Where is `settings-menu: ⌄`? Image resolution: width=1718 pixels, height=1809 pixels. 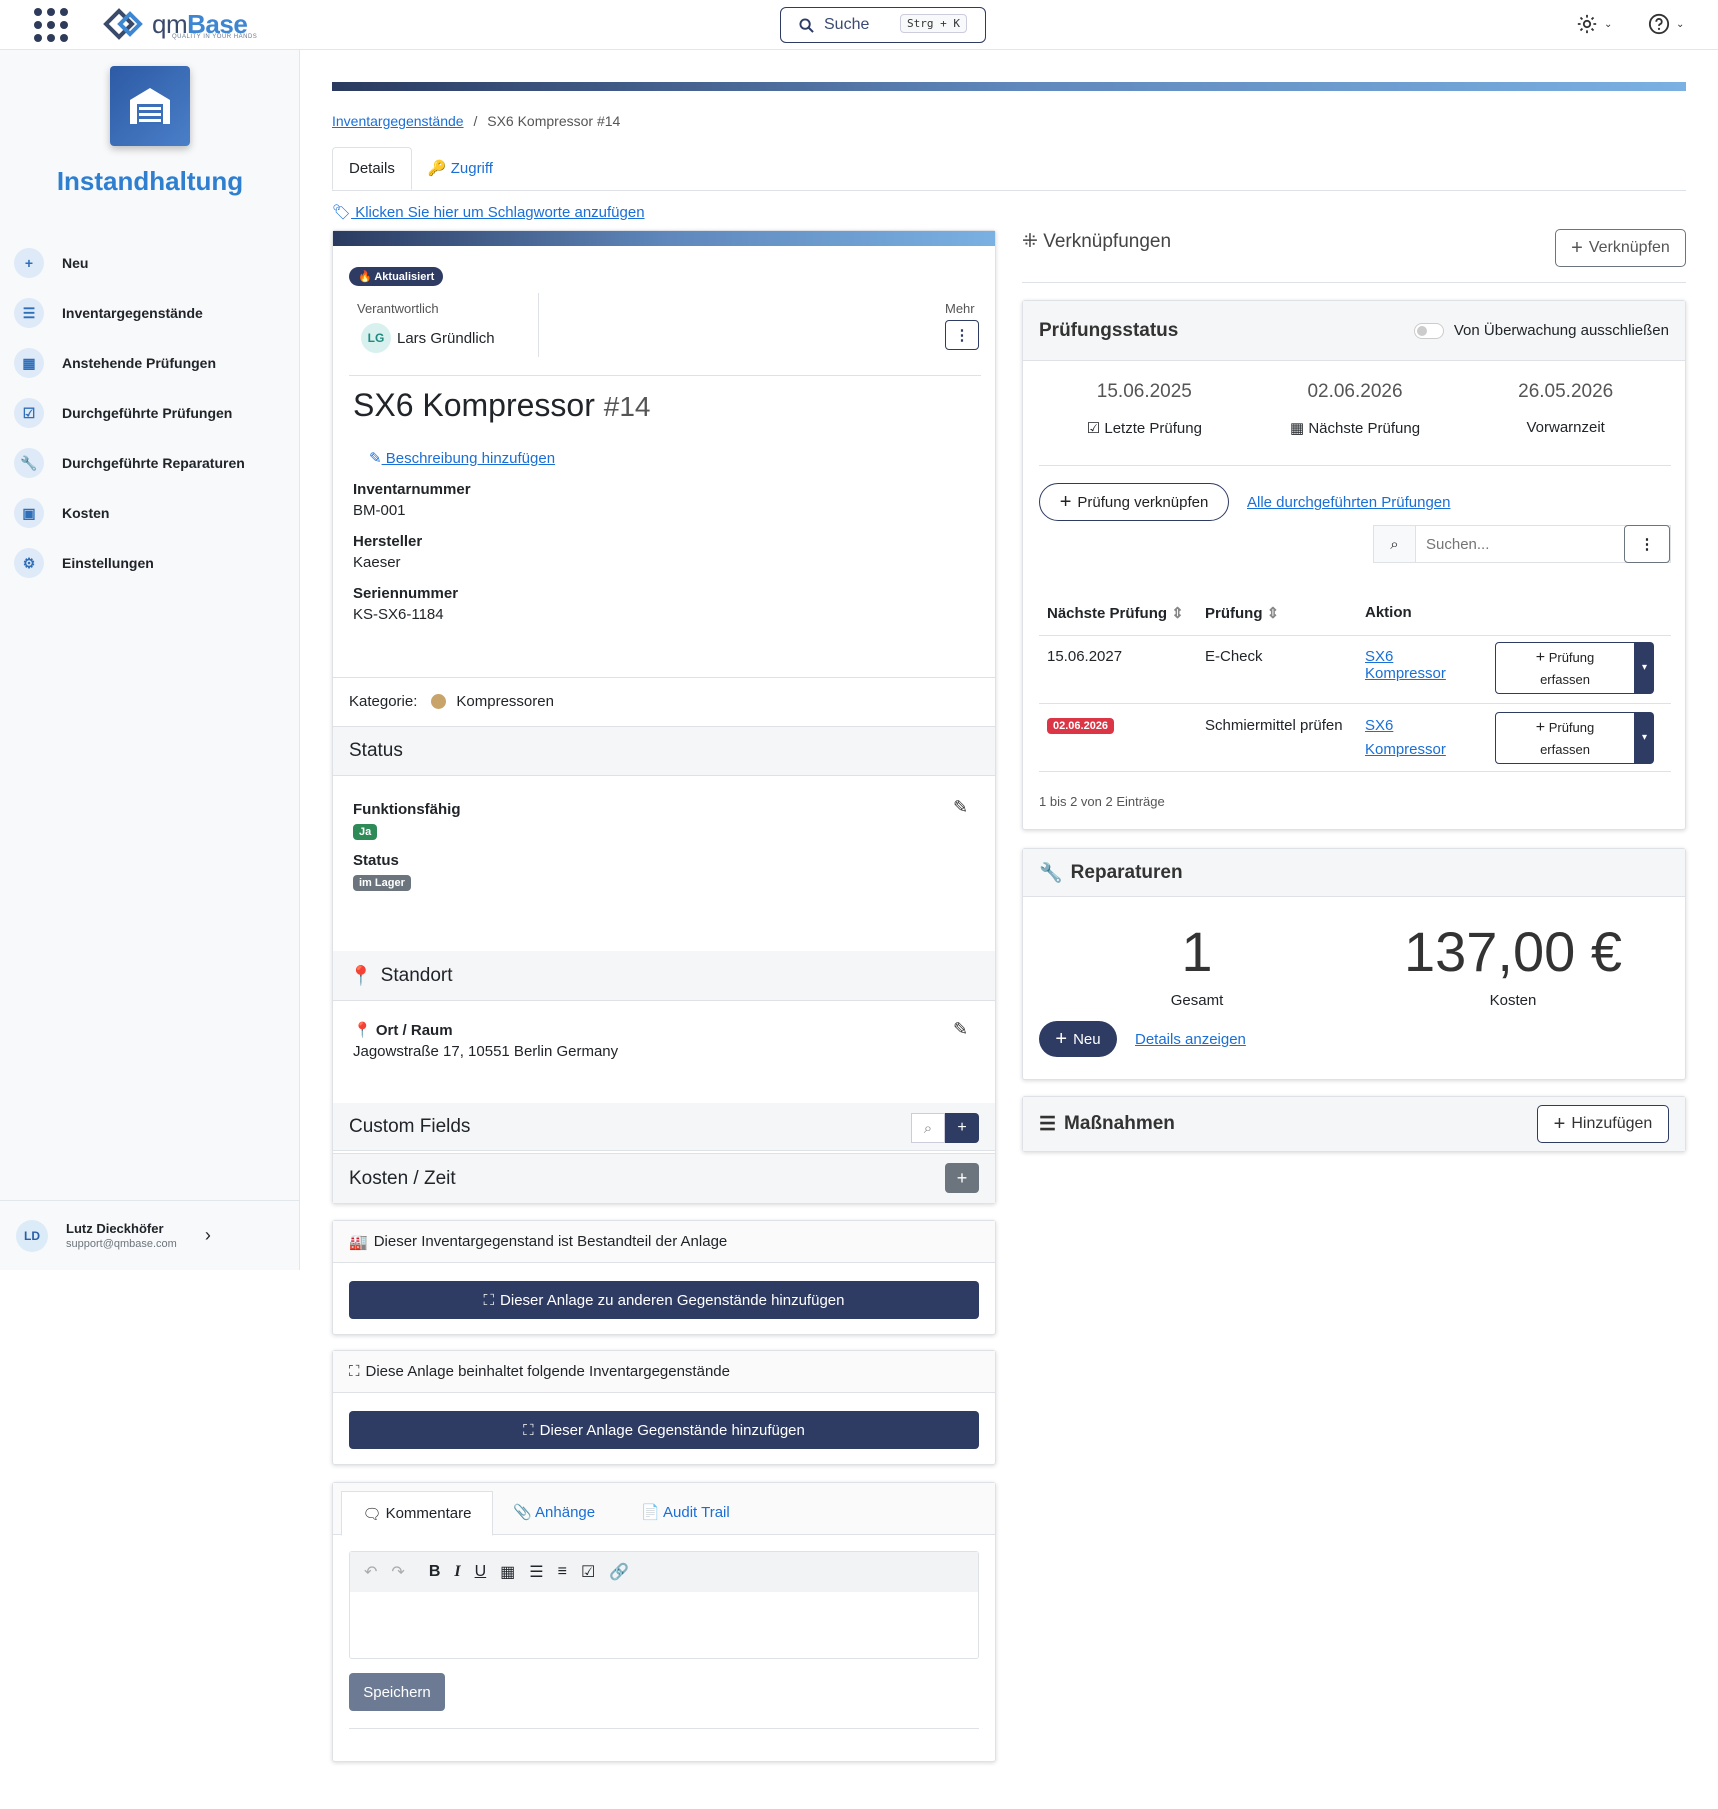
settings-menu: ⌄ is located at coordinates (1594, 24).